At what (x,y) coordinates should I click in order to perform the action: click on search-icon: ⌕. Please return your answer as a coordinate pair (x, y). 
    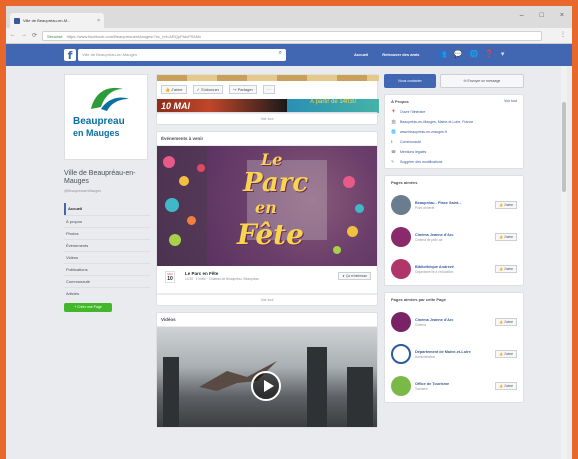
    Looking at the image, I should click on (280, 53).